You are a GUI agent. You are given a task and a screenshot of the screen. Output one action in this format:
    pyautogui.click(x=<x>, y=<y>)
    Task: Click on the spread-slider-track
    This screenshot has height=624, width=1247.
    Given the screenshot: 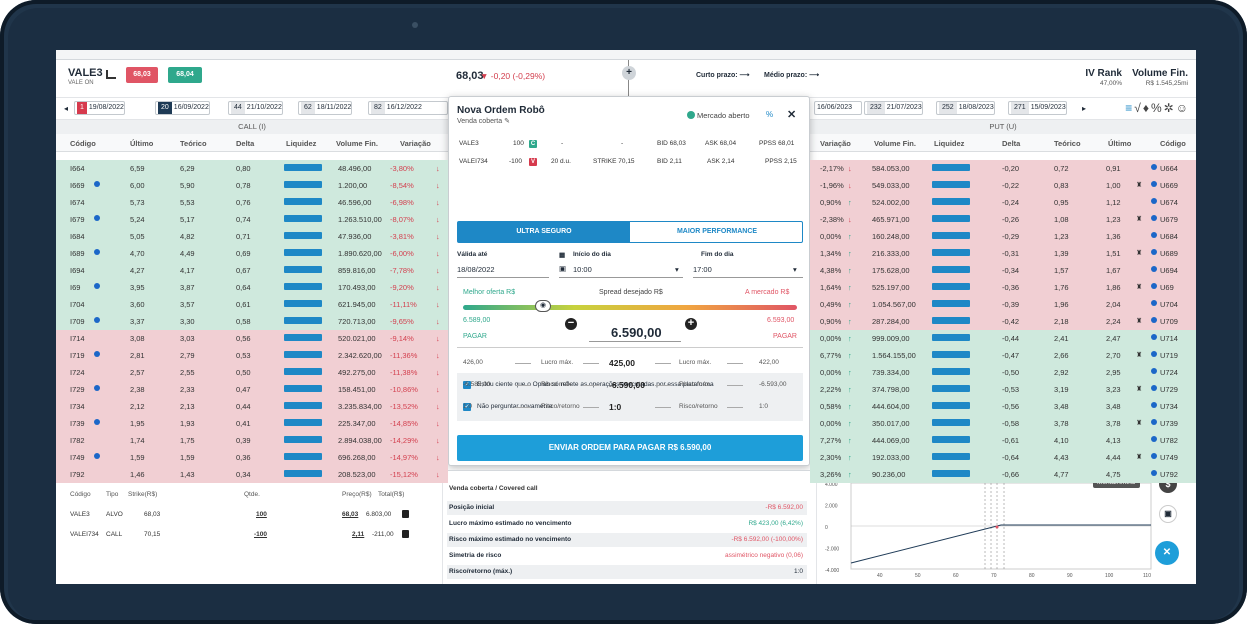 What is the action you would take?
    pyautogui.click(x=630, y=307)
    